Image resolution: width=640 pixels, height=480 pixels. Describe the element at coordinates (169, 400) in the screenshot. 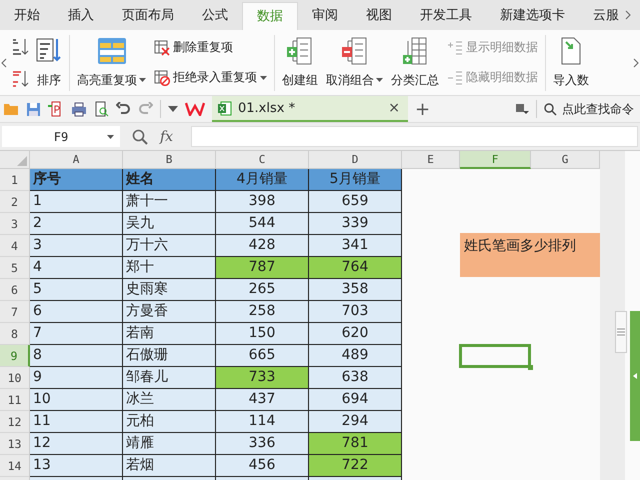

I see `table-cell: 冰兰` at that location.